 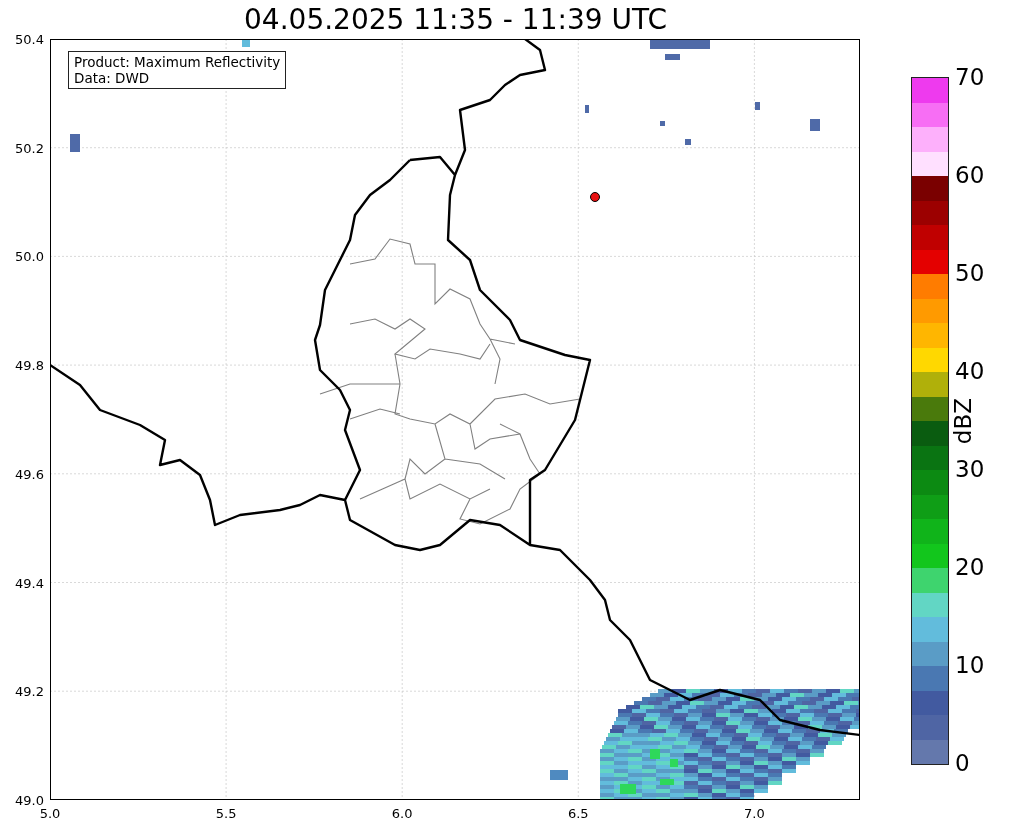 What do you see at coordinates (29, 691) in the screenshot?
I see `axis-tick-label: 49.2` at bounding box center [29, 691].